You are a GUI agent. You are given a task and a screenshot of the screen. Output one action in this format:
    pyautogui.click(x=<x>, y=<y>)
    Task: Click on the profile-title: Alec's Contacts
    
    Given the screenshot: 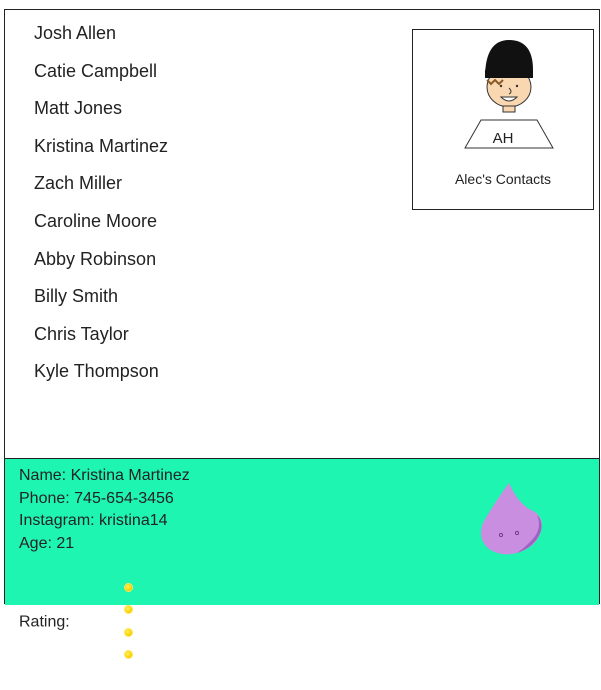 What is the action you would take?
    pyautogui.click(x=503, y=179)
    